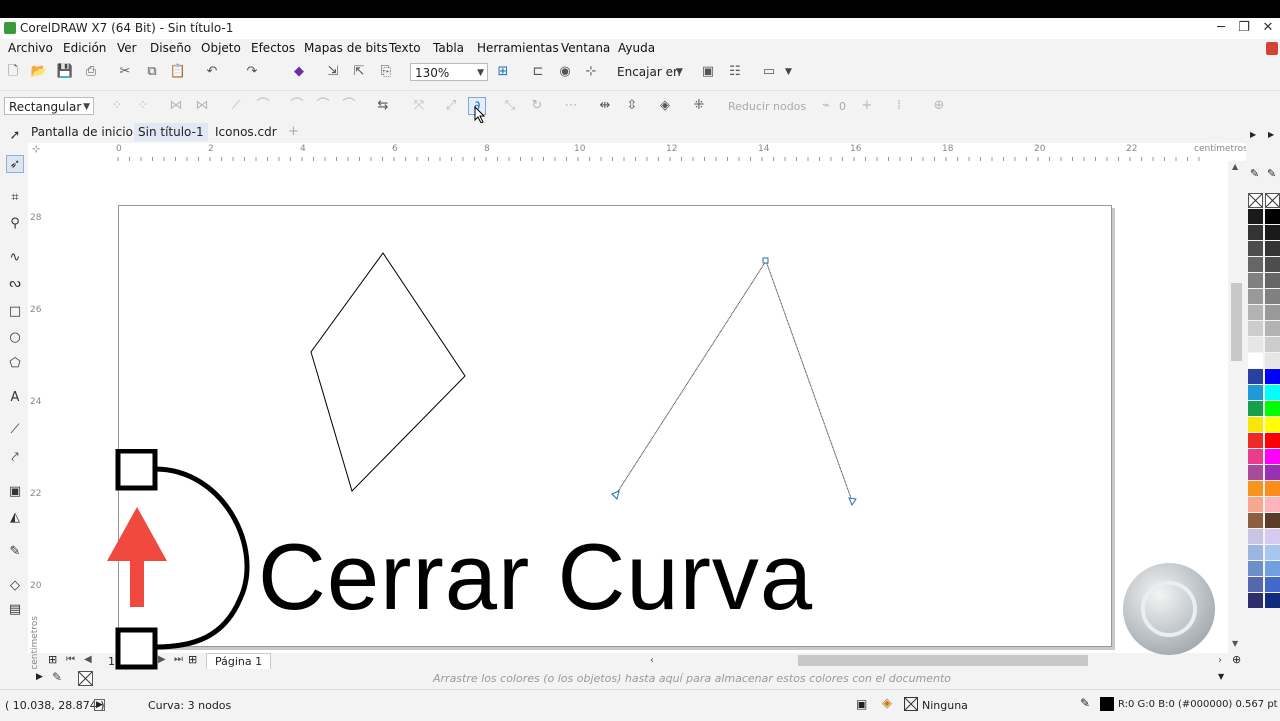  I want to click on zoom-level-combo: 130% ▼, so click(449, 72).